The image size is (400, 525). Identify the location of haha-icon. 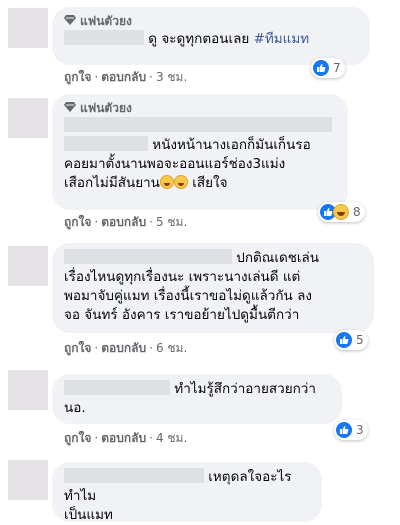
(341, 212).